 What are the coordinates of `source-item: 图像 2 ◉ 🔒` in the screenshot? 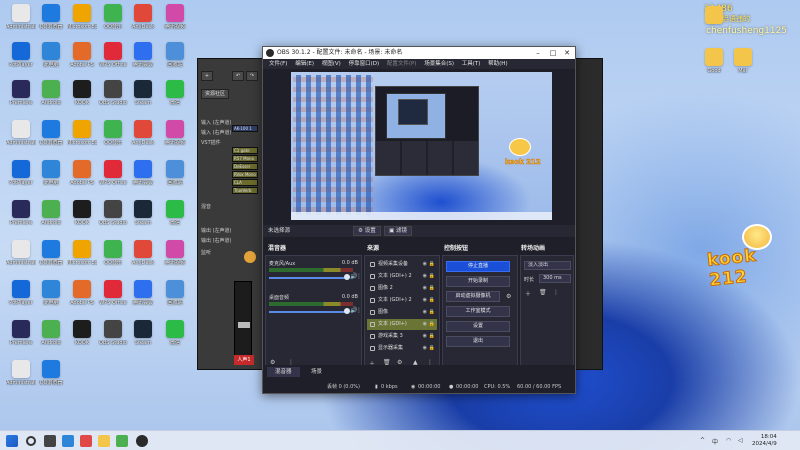 It's located at (402, 288).